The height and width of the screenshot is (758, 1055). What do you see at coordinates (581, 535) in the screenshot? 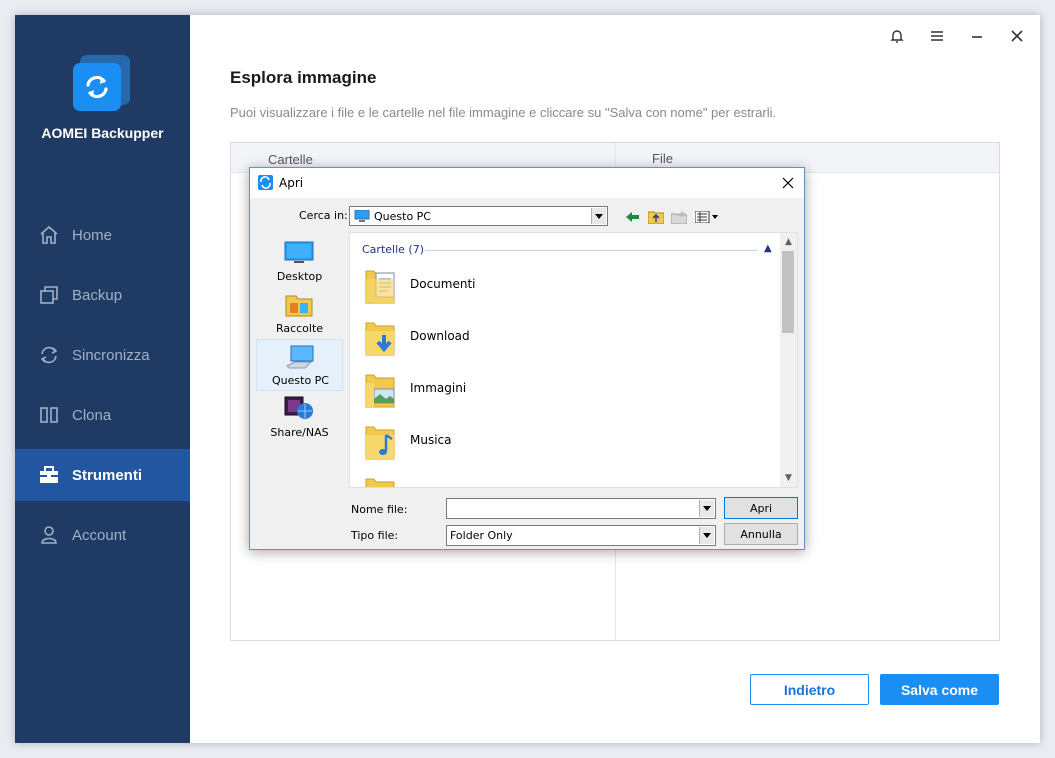
I see `file-type-select: Folder Only` at bounding box center [581, 535].